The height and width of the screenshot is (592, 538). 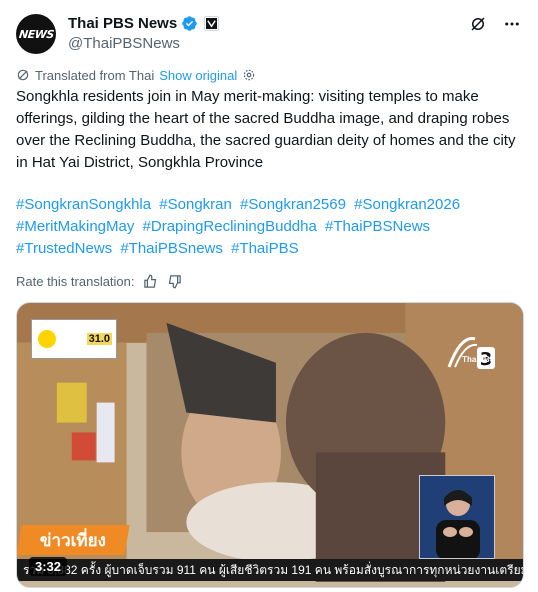 What do you see at coordinates (122, 23) in the screenshot?
I see `display-name: Thai PBS News` at bounding box center [122, 23].